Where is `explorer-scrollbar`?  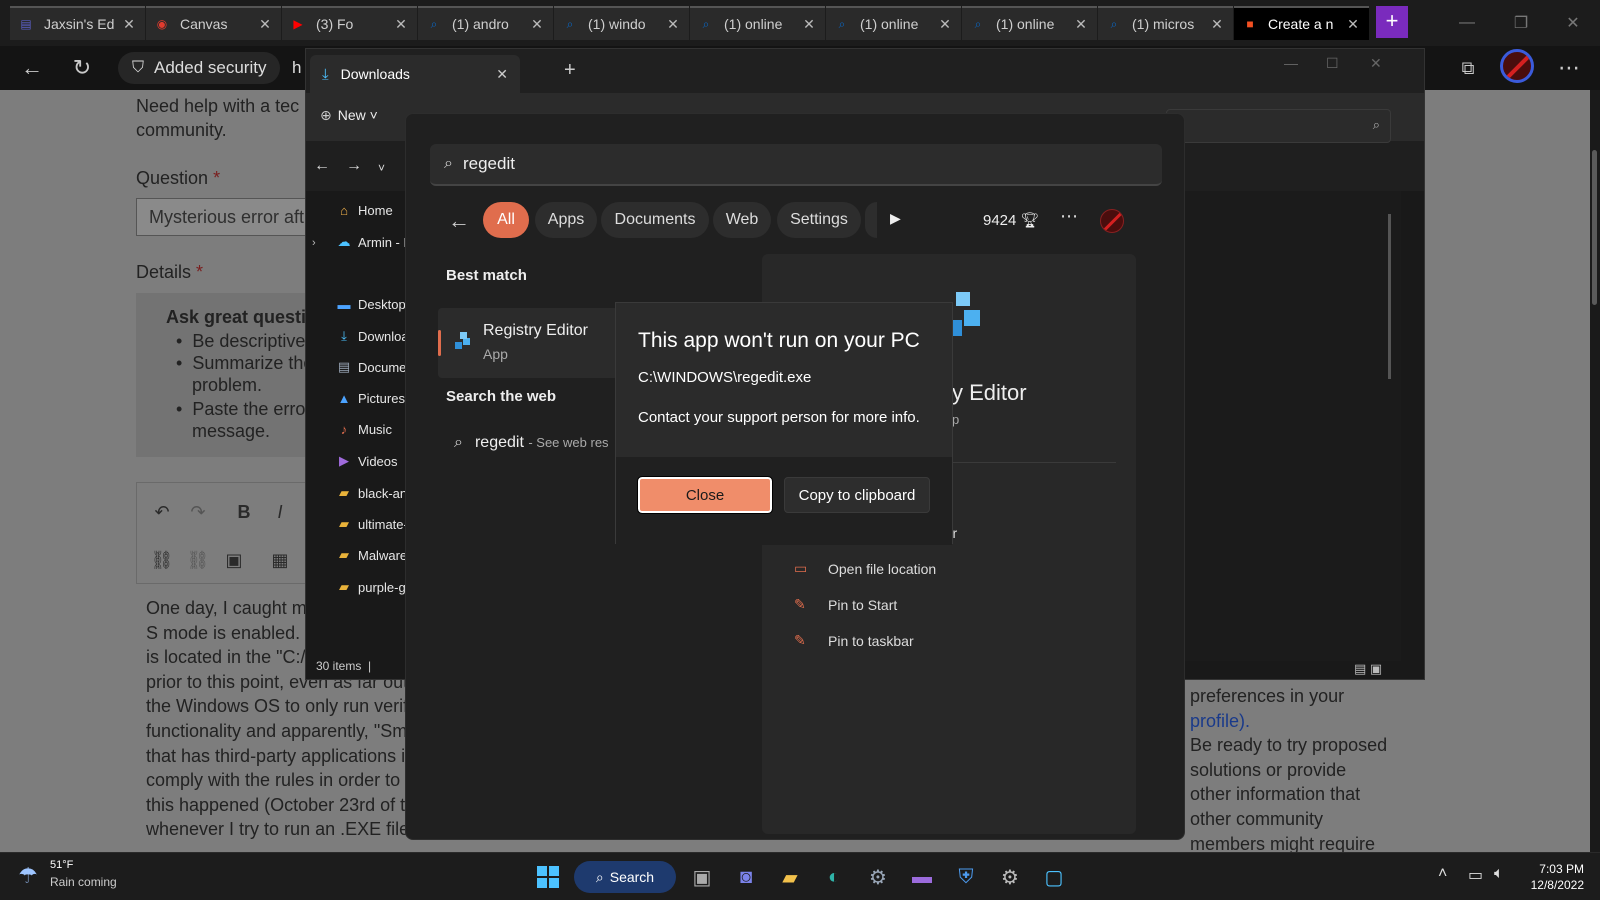 explorer-scrollbar is located at coordinates (1389, 296).